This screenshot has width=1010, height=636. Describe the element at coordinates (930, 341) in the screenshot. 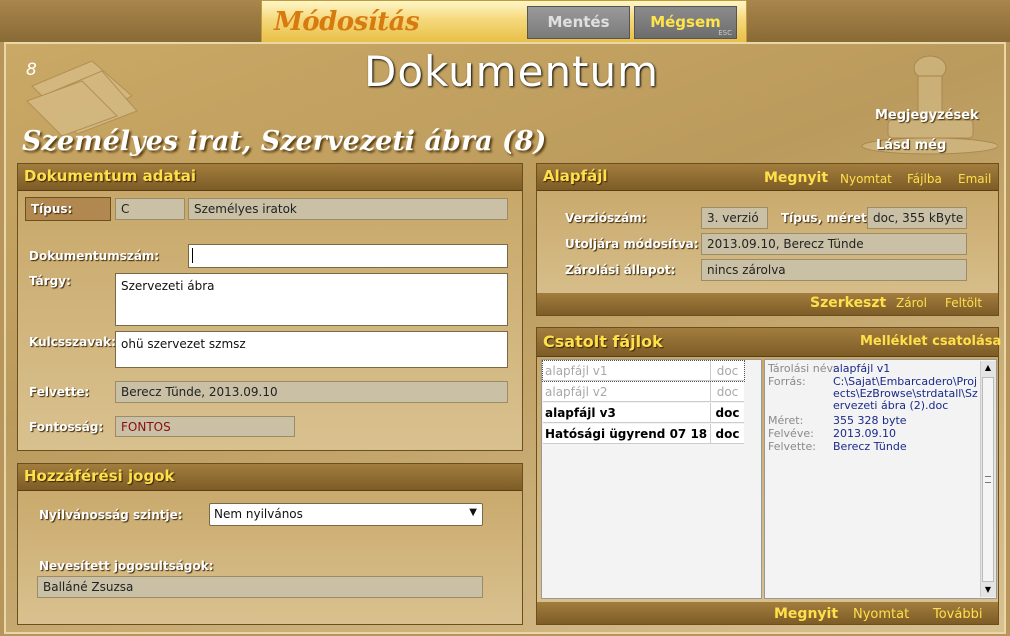

I see `attach-file-link: Melléklet csatolása` at that location.